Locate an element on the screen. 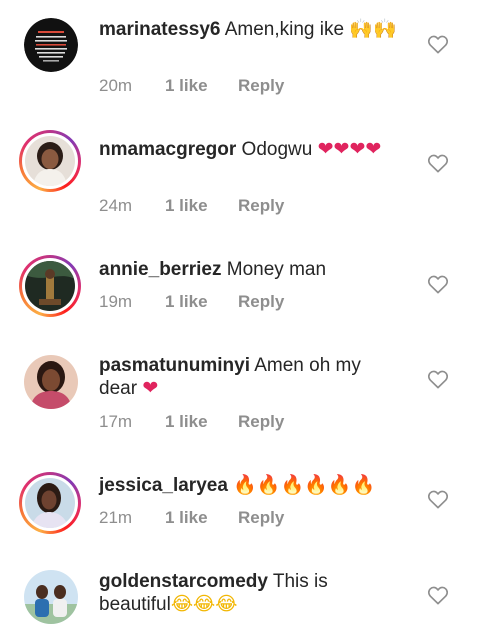 This screenshot has height=629, width=480. comment-body: Money man is located at coordinates (274, 269).